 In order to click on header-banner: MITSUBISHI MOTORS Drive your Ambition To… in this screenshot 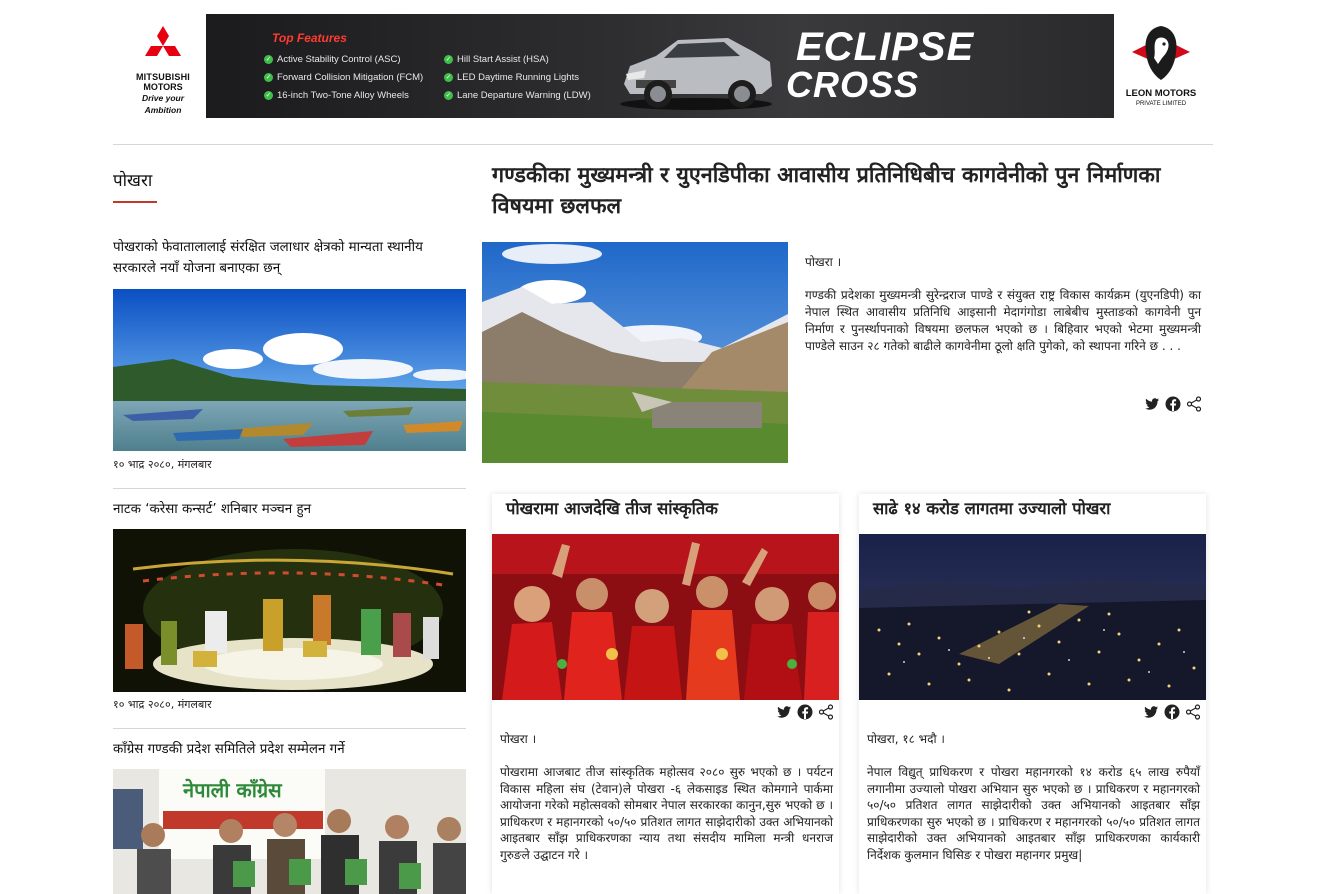, I will do `click(661, 67)`.